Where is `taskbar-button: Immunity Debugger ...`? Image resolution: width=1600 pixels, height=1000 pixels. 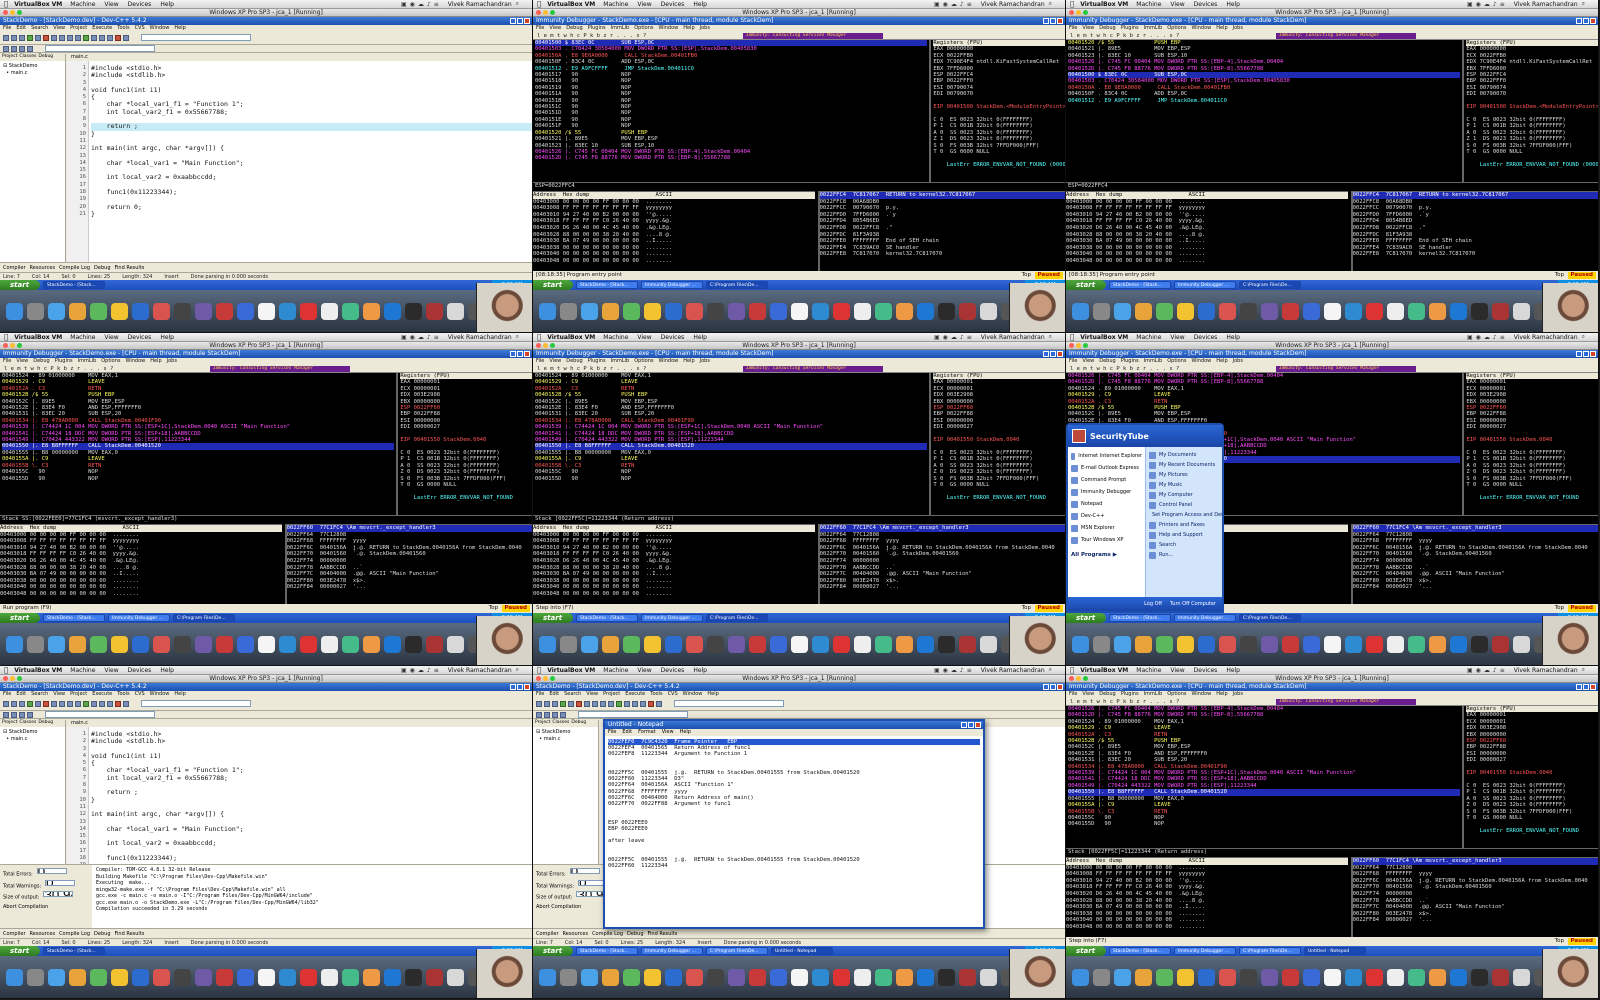
taskbar-button: Immunity Debugger ... is located at coordinates (1205, 951).